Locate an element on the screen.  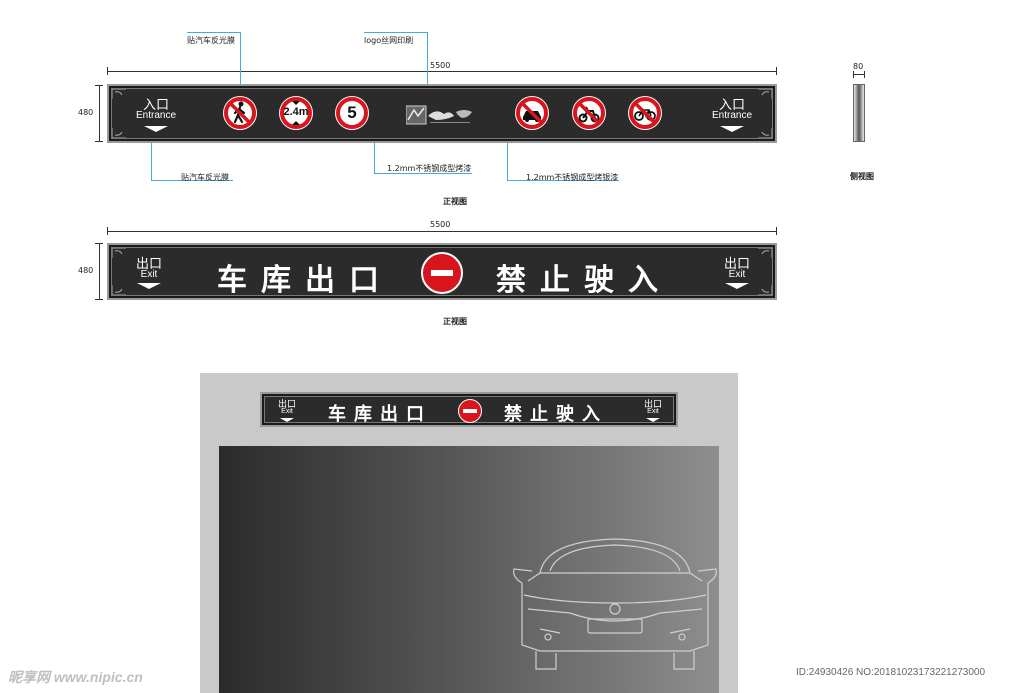
logo-image is located at coordinates (440, 115).